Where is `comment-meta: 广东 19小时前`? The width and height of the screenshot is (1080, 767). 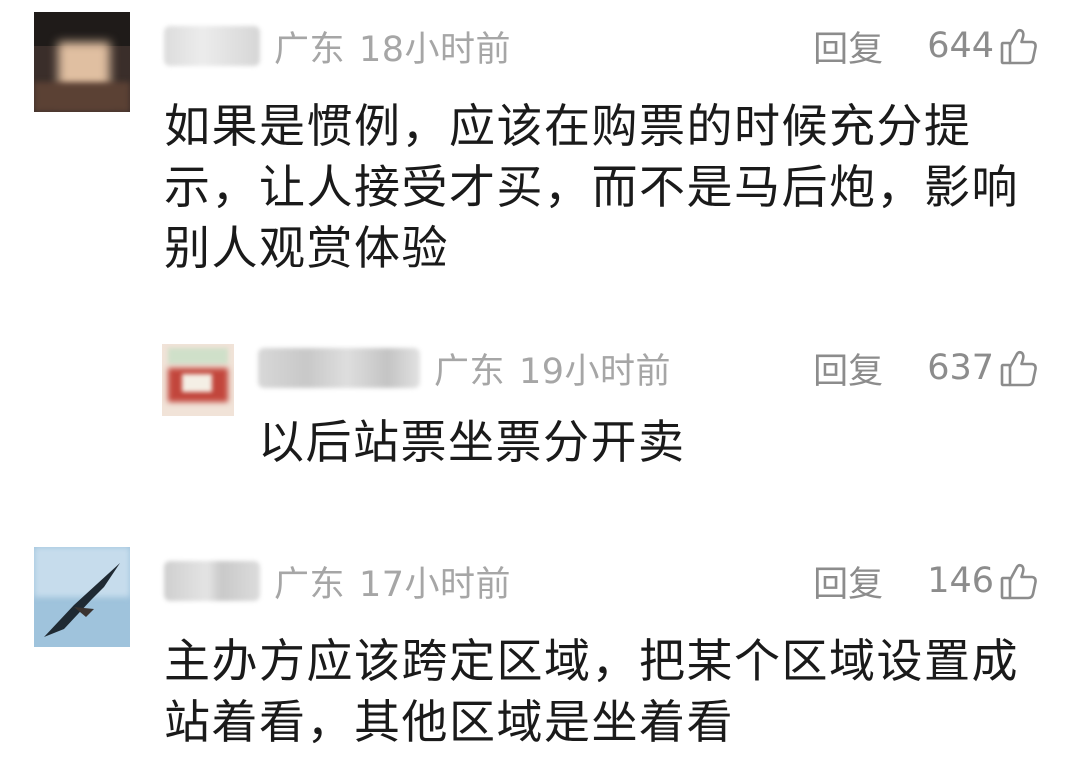
comment-meta: 广东 19小时前 is located at coordinates (464, 368).